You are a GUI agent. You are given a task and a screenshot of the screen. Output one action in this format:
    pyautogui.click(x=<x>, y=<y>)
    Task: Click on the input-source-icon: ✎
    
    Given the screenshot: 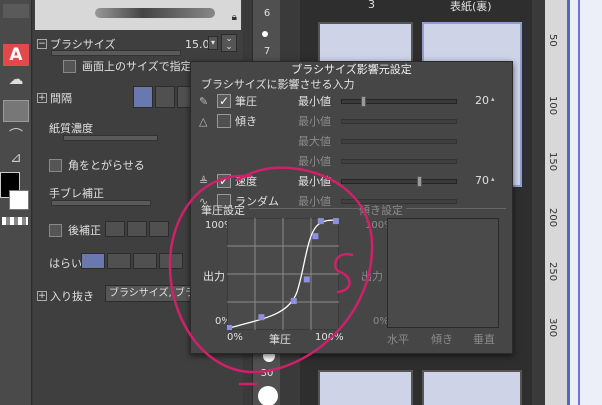 What is the action you would take?
    pyautogui.click(x=204, y=101)
    